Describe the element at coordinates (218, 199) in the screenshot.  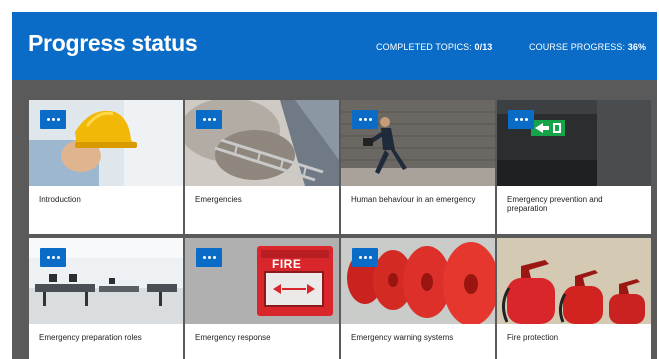
I see `topic-title: Emergencies` at that location.